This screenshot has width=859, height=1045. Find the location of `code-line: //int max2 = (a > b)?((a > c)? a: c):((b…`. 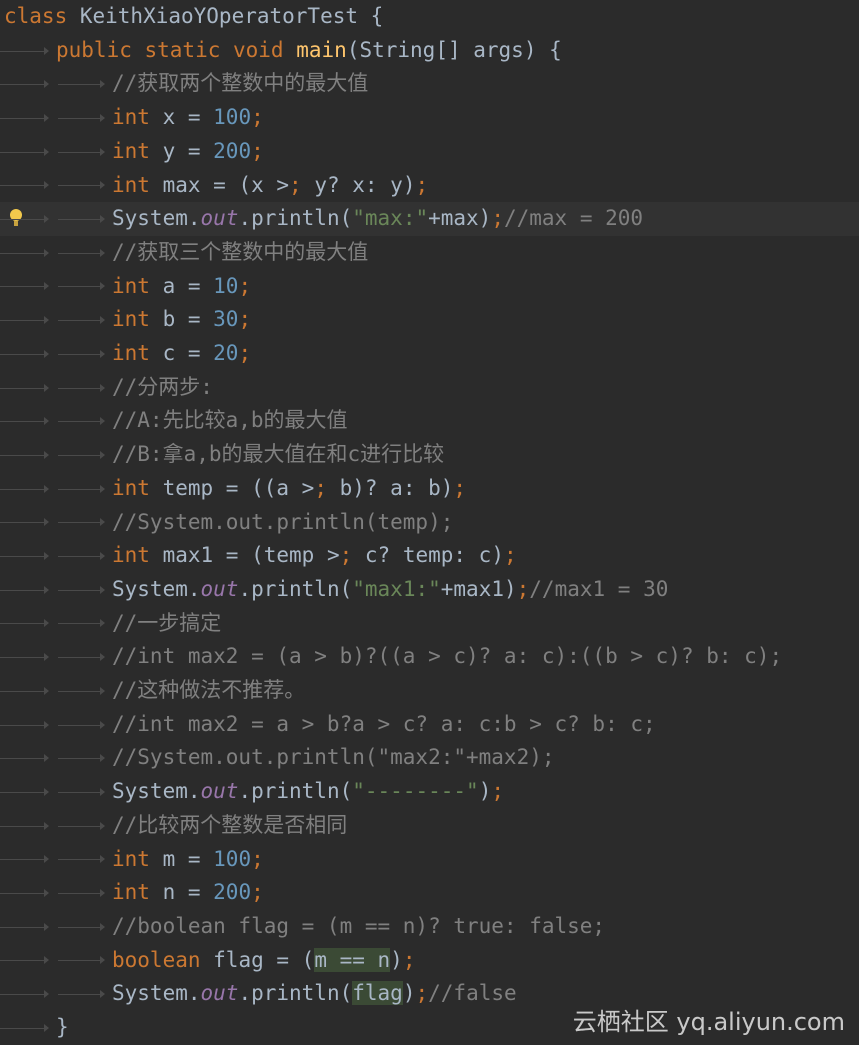

code-line: //int max2 = (a > b)?((a > c)? a: c):((b… is located at coordinates (429, 657).